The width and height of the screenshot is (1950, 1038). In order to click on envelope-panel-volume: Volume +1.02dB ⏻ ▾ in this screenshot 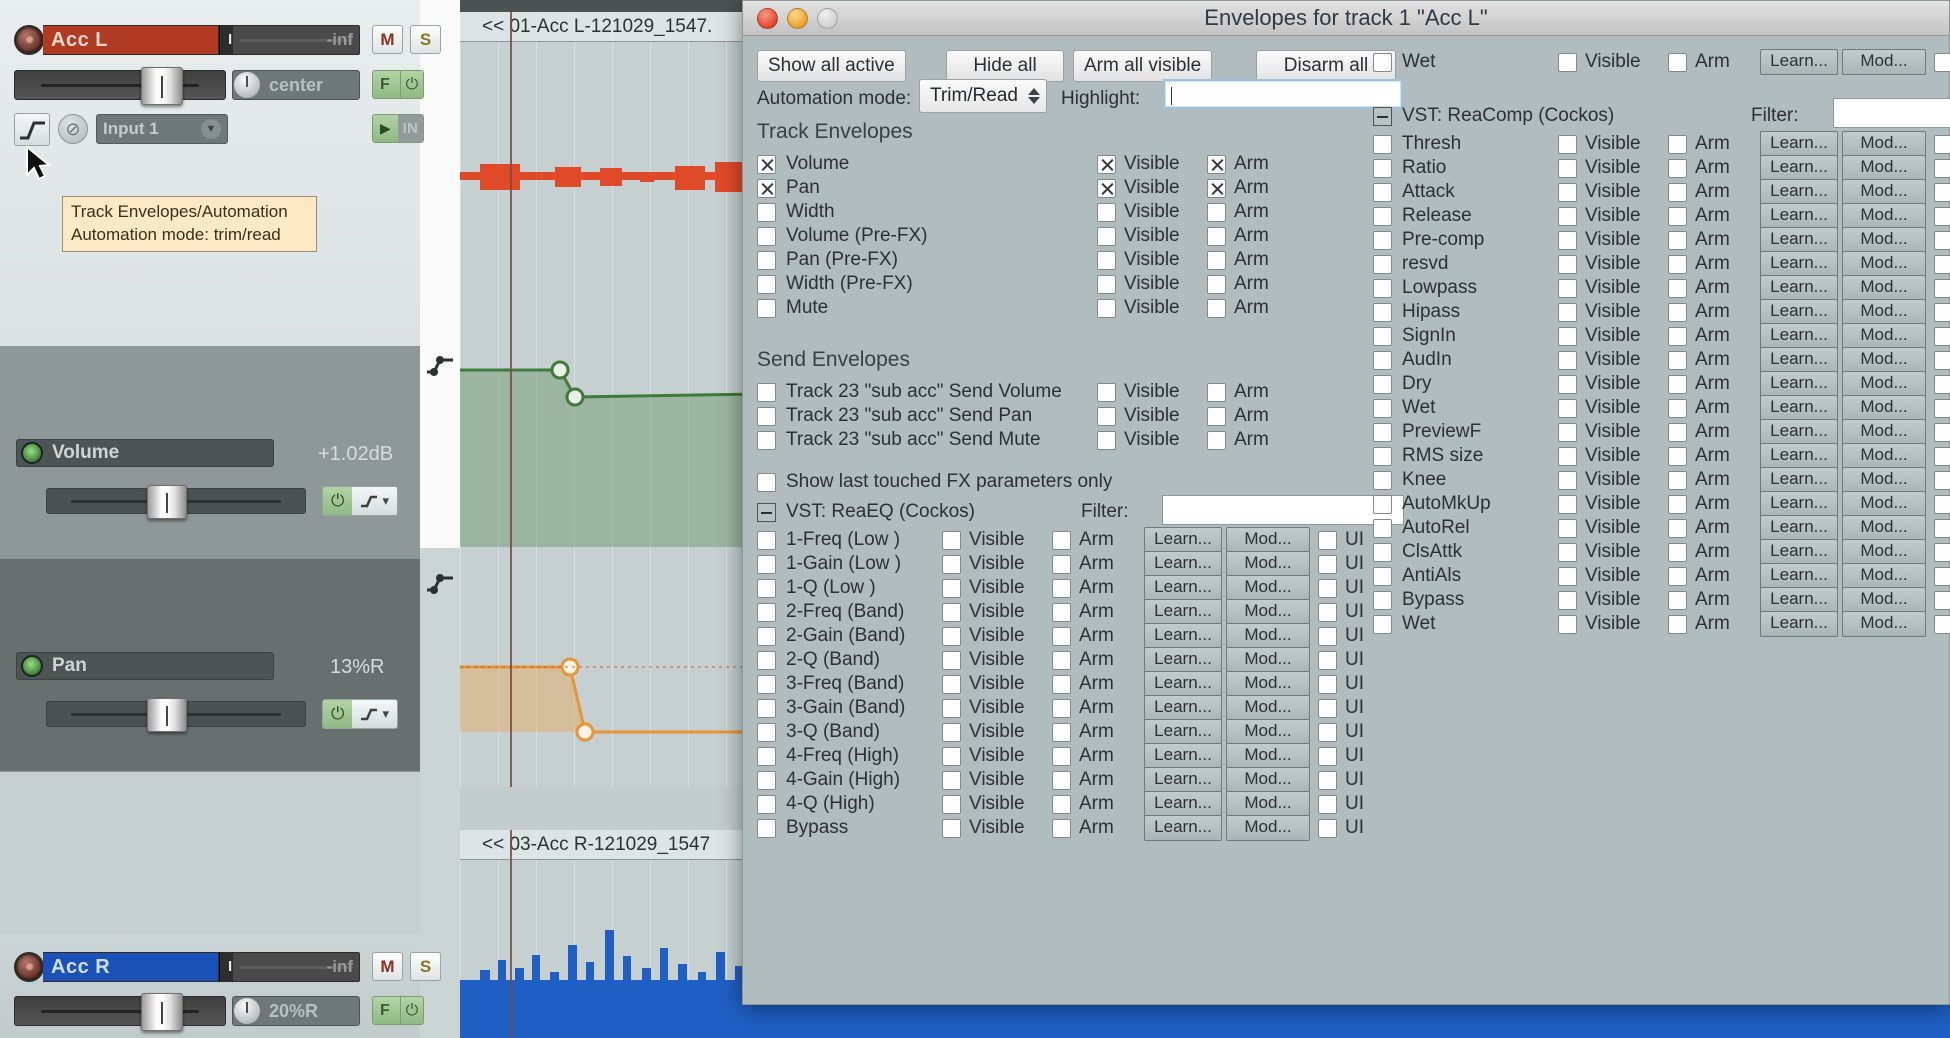, I will do `click(210, 453)`.